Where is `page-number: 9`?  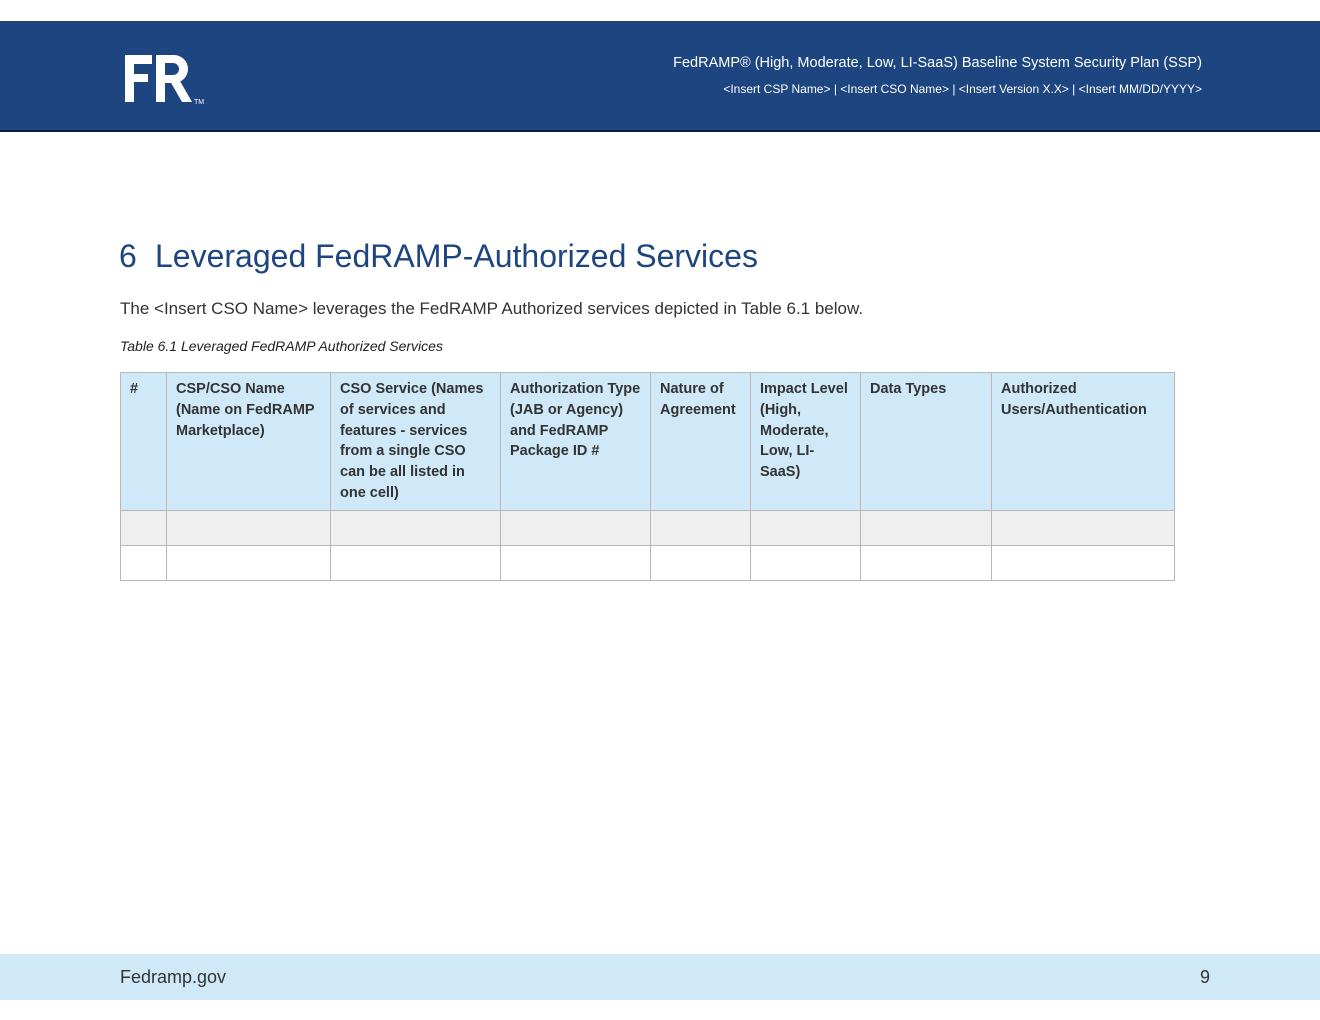
page-number: 9 is located at coordinates (1204, 977).